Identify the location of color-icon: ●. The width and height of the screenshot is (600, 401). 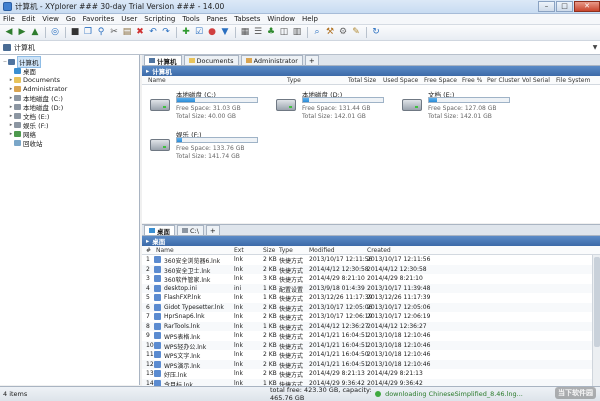
(212, 33).